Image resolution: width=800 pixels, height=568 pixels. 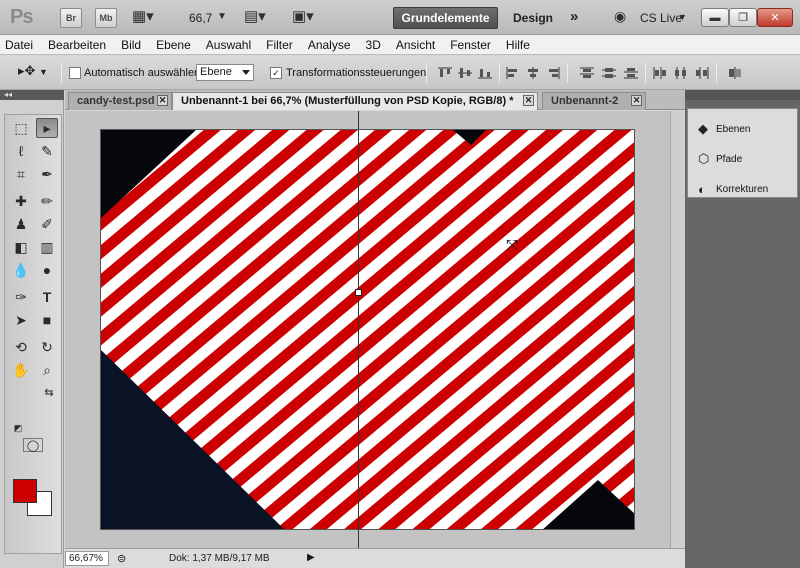 What do you see at coordinates (21, 201) in the screenshot?
I see `healing-brush-tool-icon: ✚` at bounding box center [21, 201].